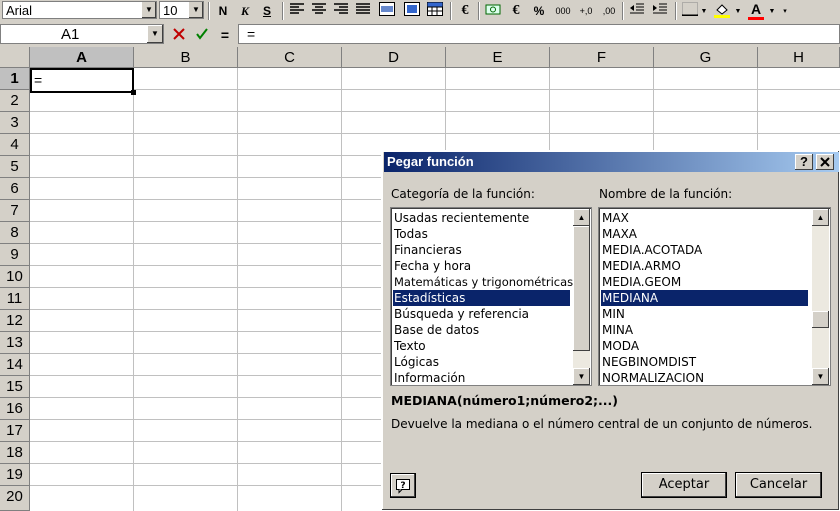 The width and height of the screenshot is (840, 511). Describe the element at coordinates (586, 11) in the screenshot. I see `increase-decimal-button: +,0` at that location.